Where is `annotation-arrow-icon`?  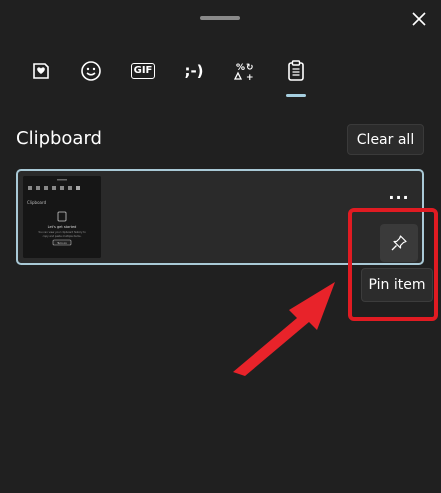 annotation-arrow-icon is located at coordinates (284, 329).